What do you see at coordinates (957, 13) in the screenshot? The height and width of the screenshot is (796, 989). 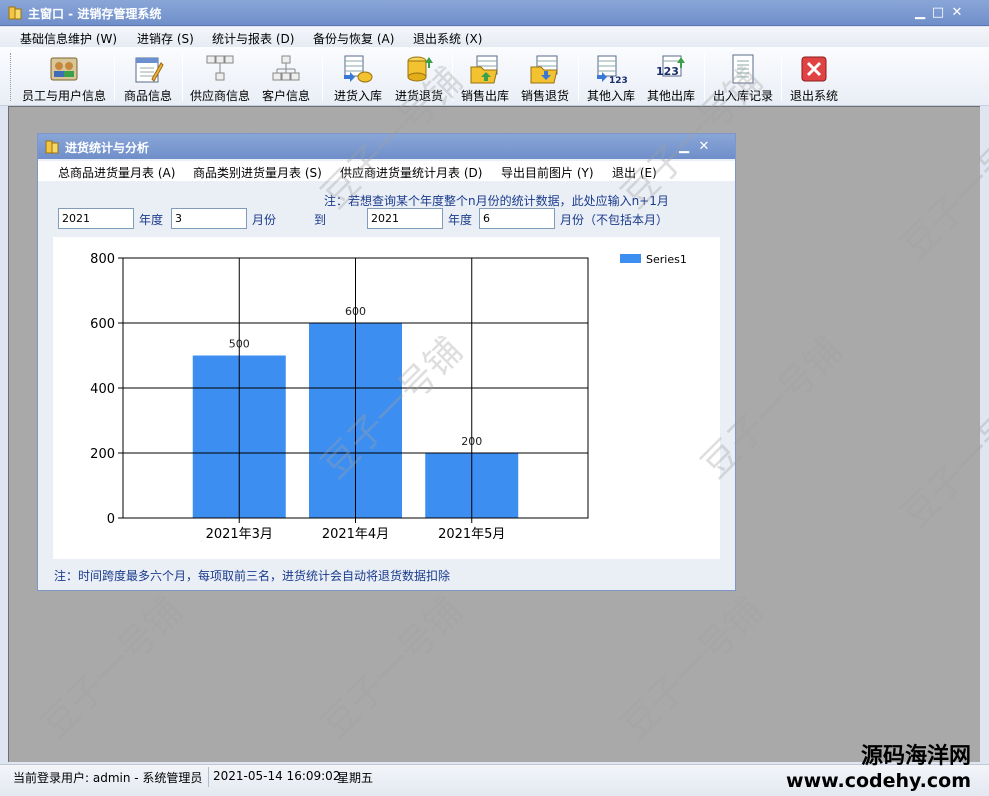 I see `close-button: ✕` at bounding box center [957, 13].